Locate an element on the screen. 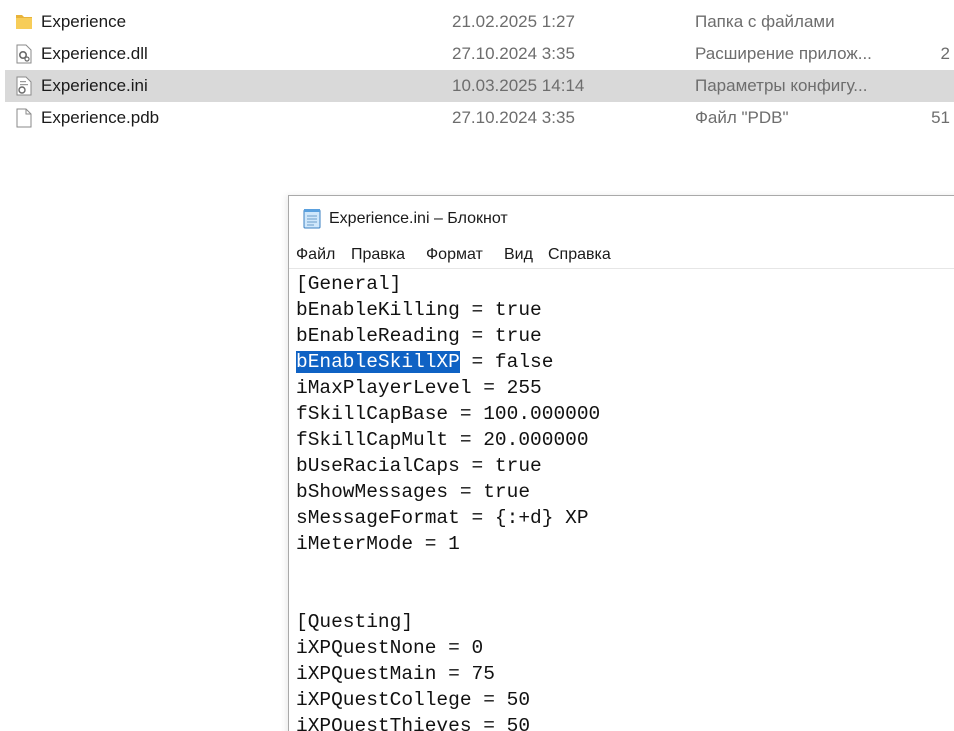 The width and height of the screenshot is (954, 731). dll-file-icon is located at coordinates (24, 54).